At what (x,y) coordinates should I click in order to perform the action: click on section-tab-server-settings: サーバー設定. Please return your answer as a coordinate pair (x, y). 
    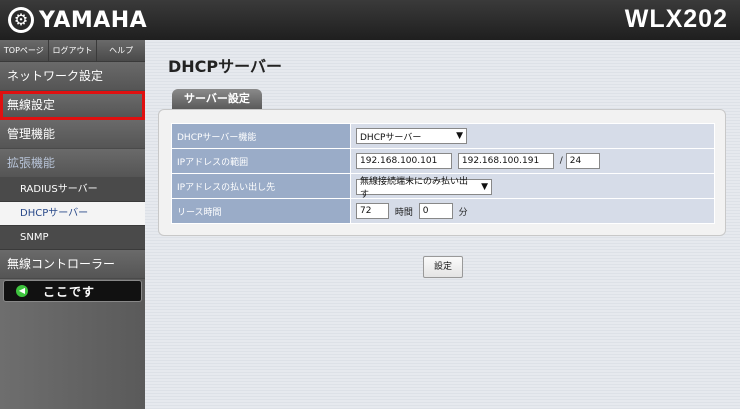
    Looking at the image, I should click on (217, 99).